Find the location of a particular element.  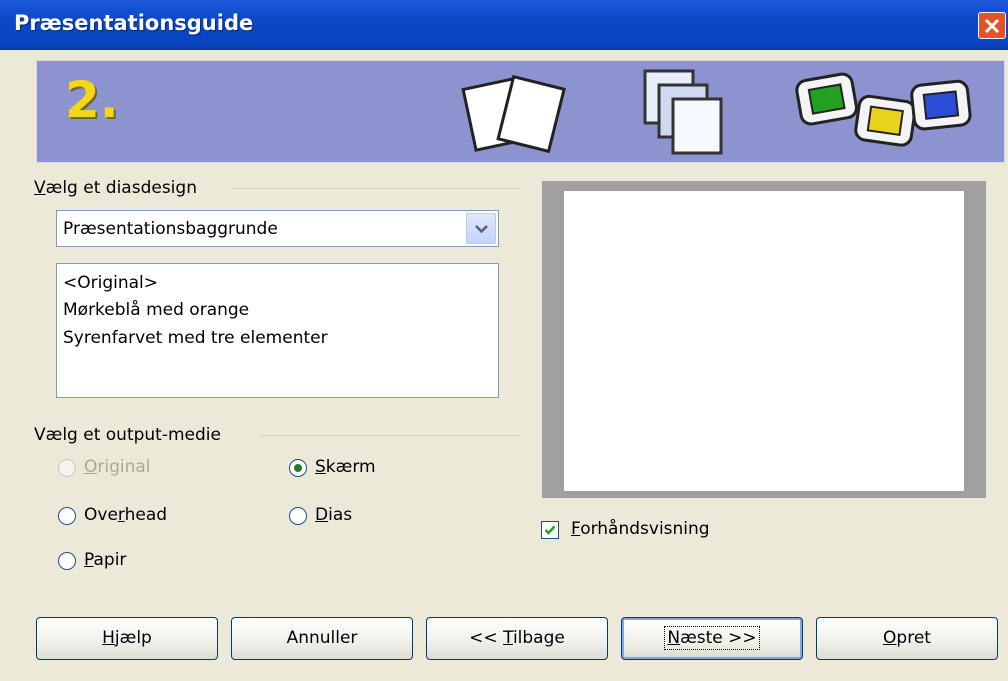

radio-label: Dias is located at coordinates (333, 515).